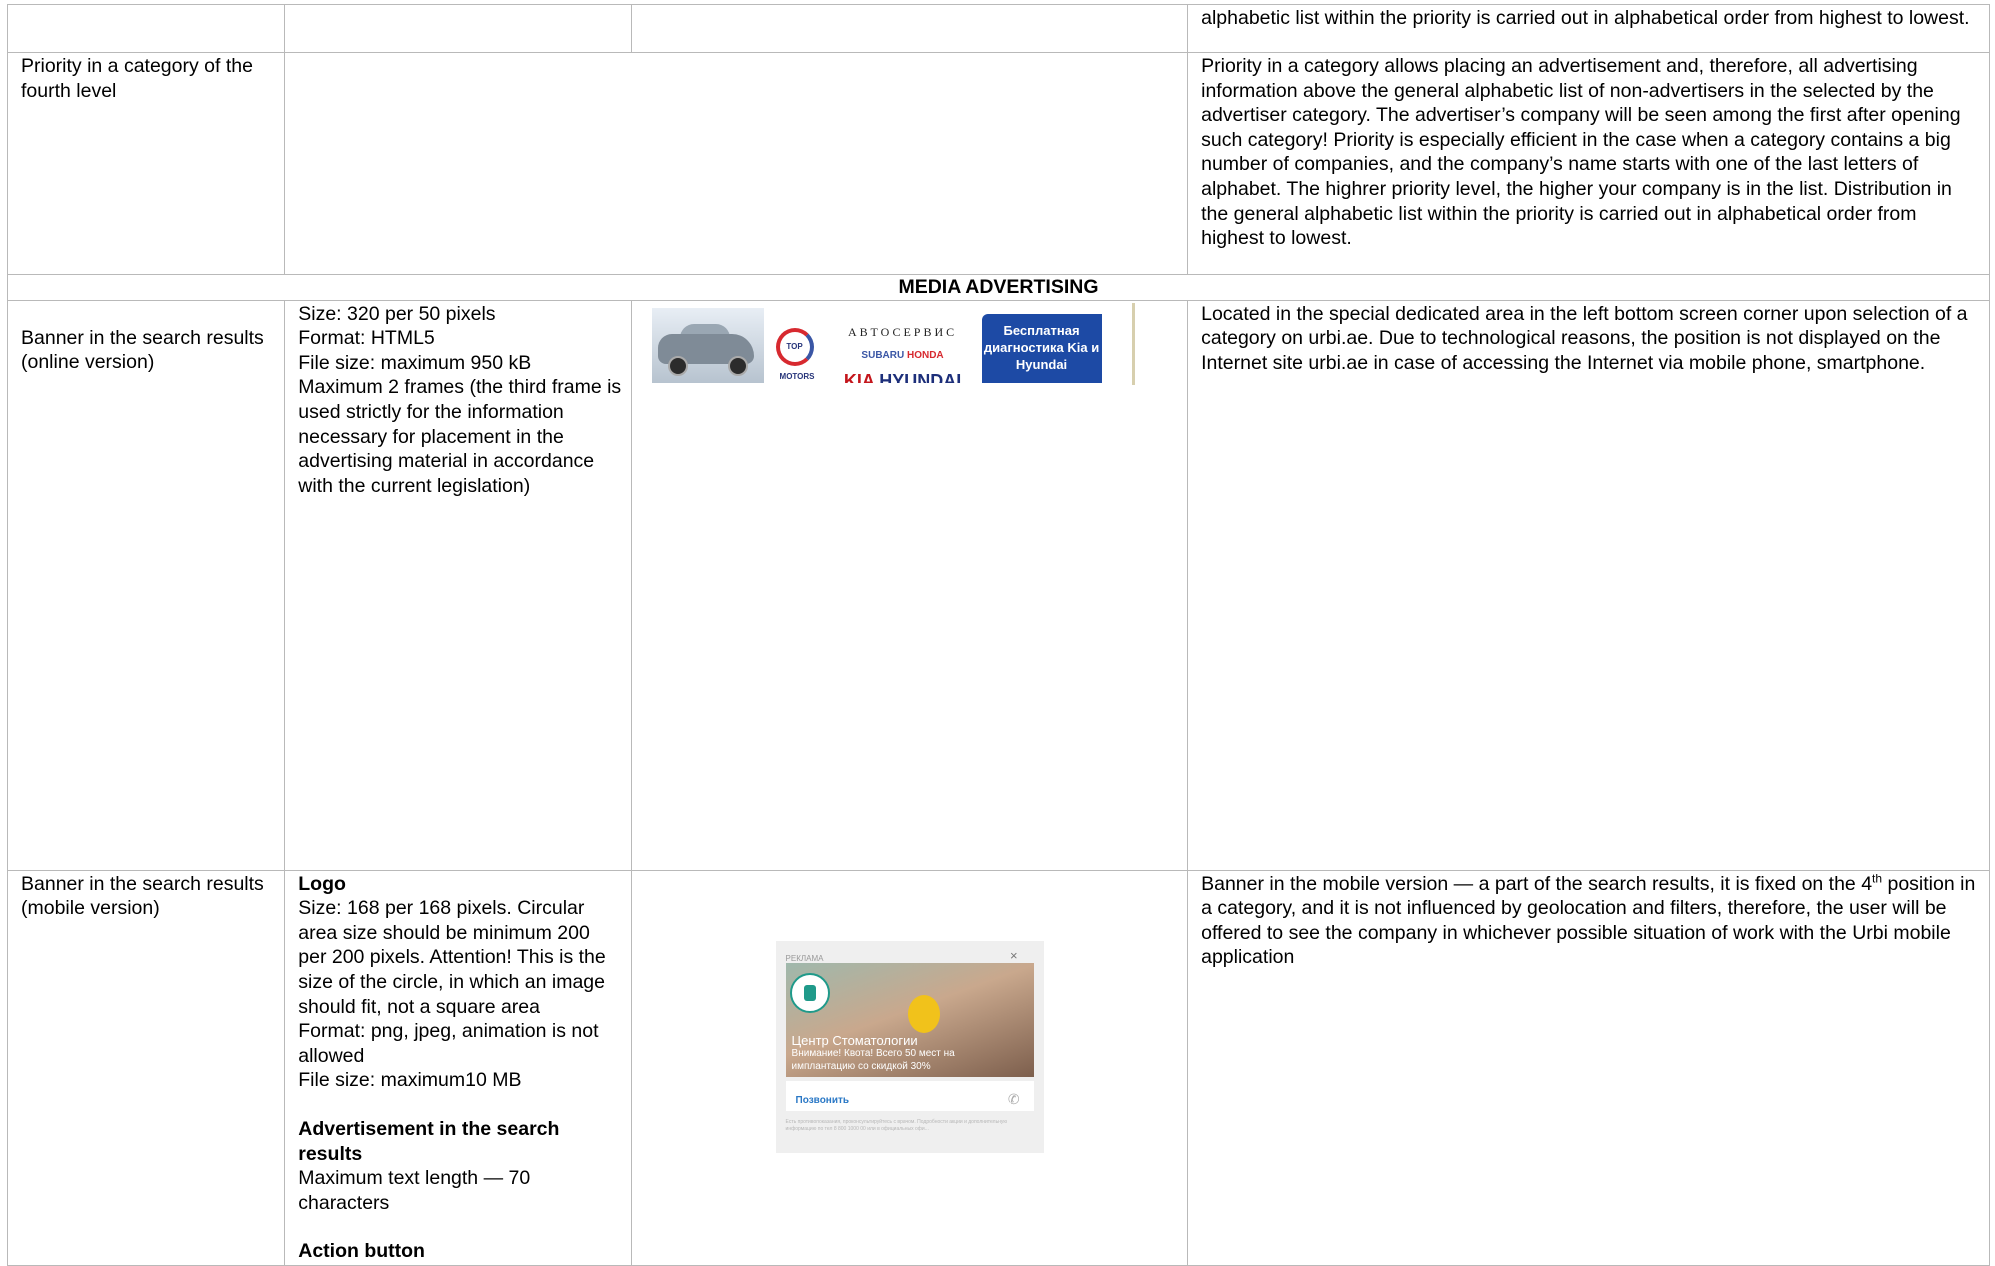  What do you see at coordinates (322, 883) in the screenshot?
I see `logo-heading: Logo` at bounding box center [322, 883].